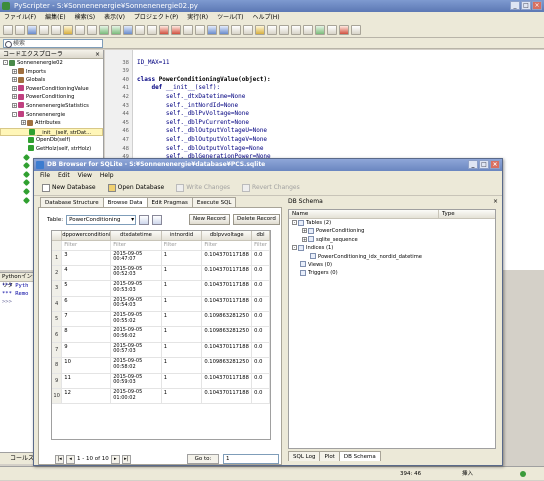 The image size is (544, 481). Describe the element at coordinates (32, 30) in the screenshot. I see `save-icon` at that location.